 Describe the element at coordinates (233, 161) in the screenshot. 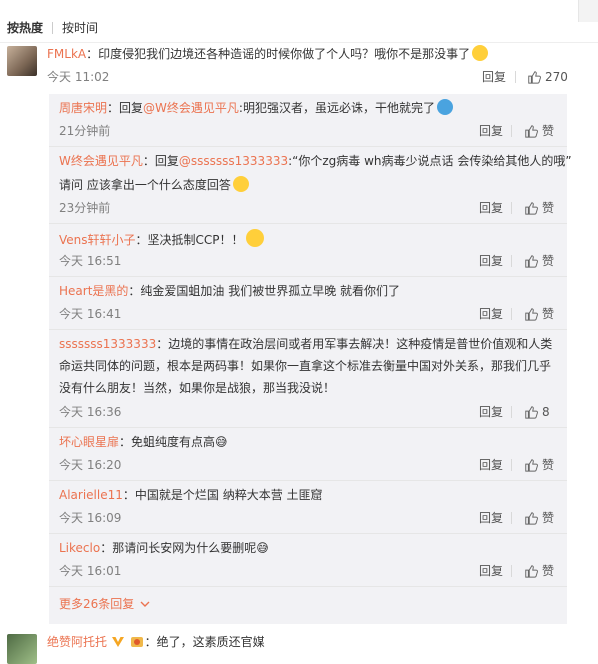

I see `mention-link: @sssssss1333333` at that location.